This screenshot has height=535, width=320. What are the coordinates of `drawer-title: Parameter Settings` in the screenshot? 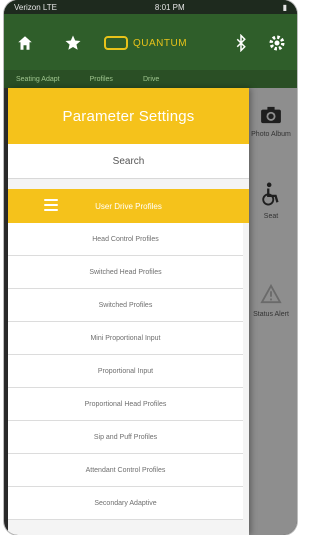 It's located at (128, 116).